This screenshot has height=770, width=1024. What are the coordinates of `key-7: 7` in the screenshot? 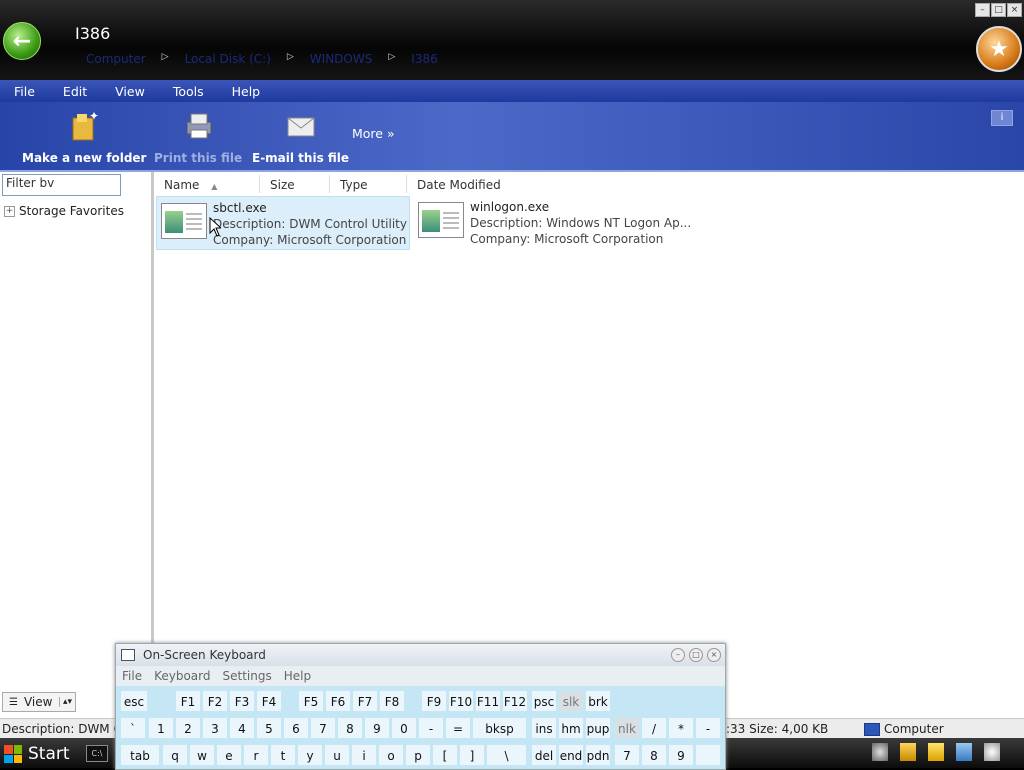 It's located at (323, 728).